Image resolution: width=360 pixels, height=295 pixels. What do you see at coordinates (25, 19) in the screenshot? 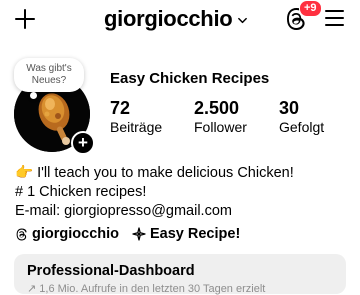
I see `create-plus-button` at bounding box center [25, 19].